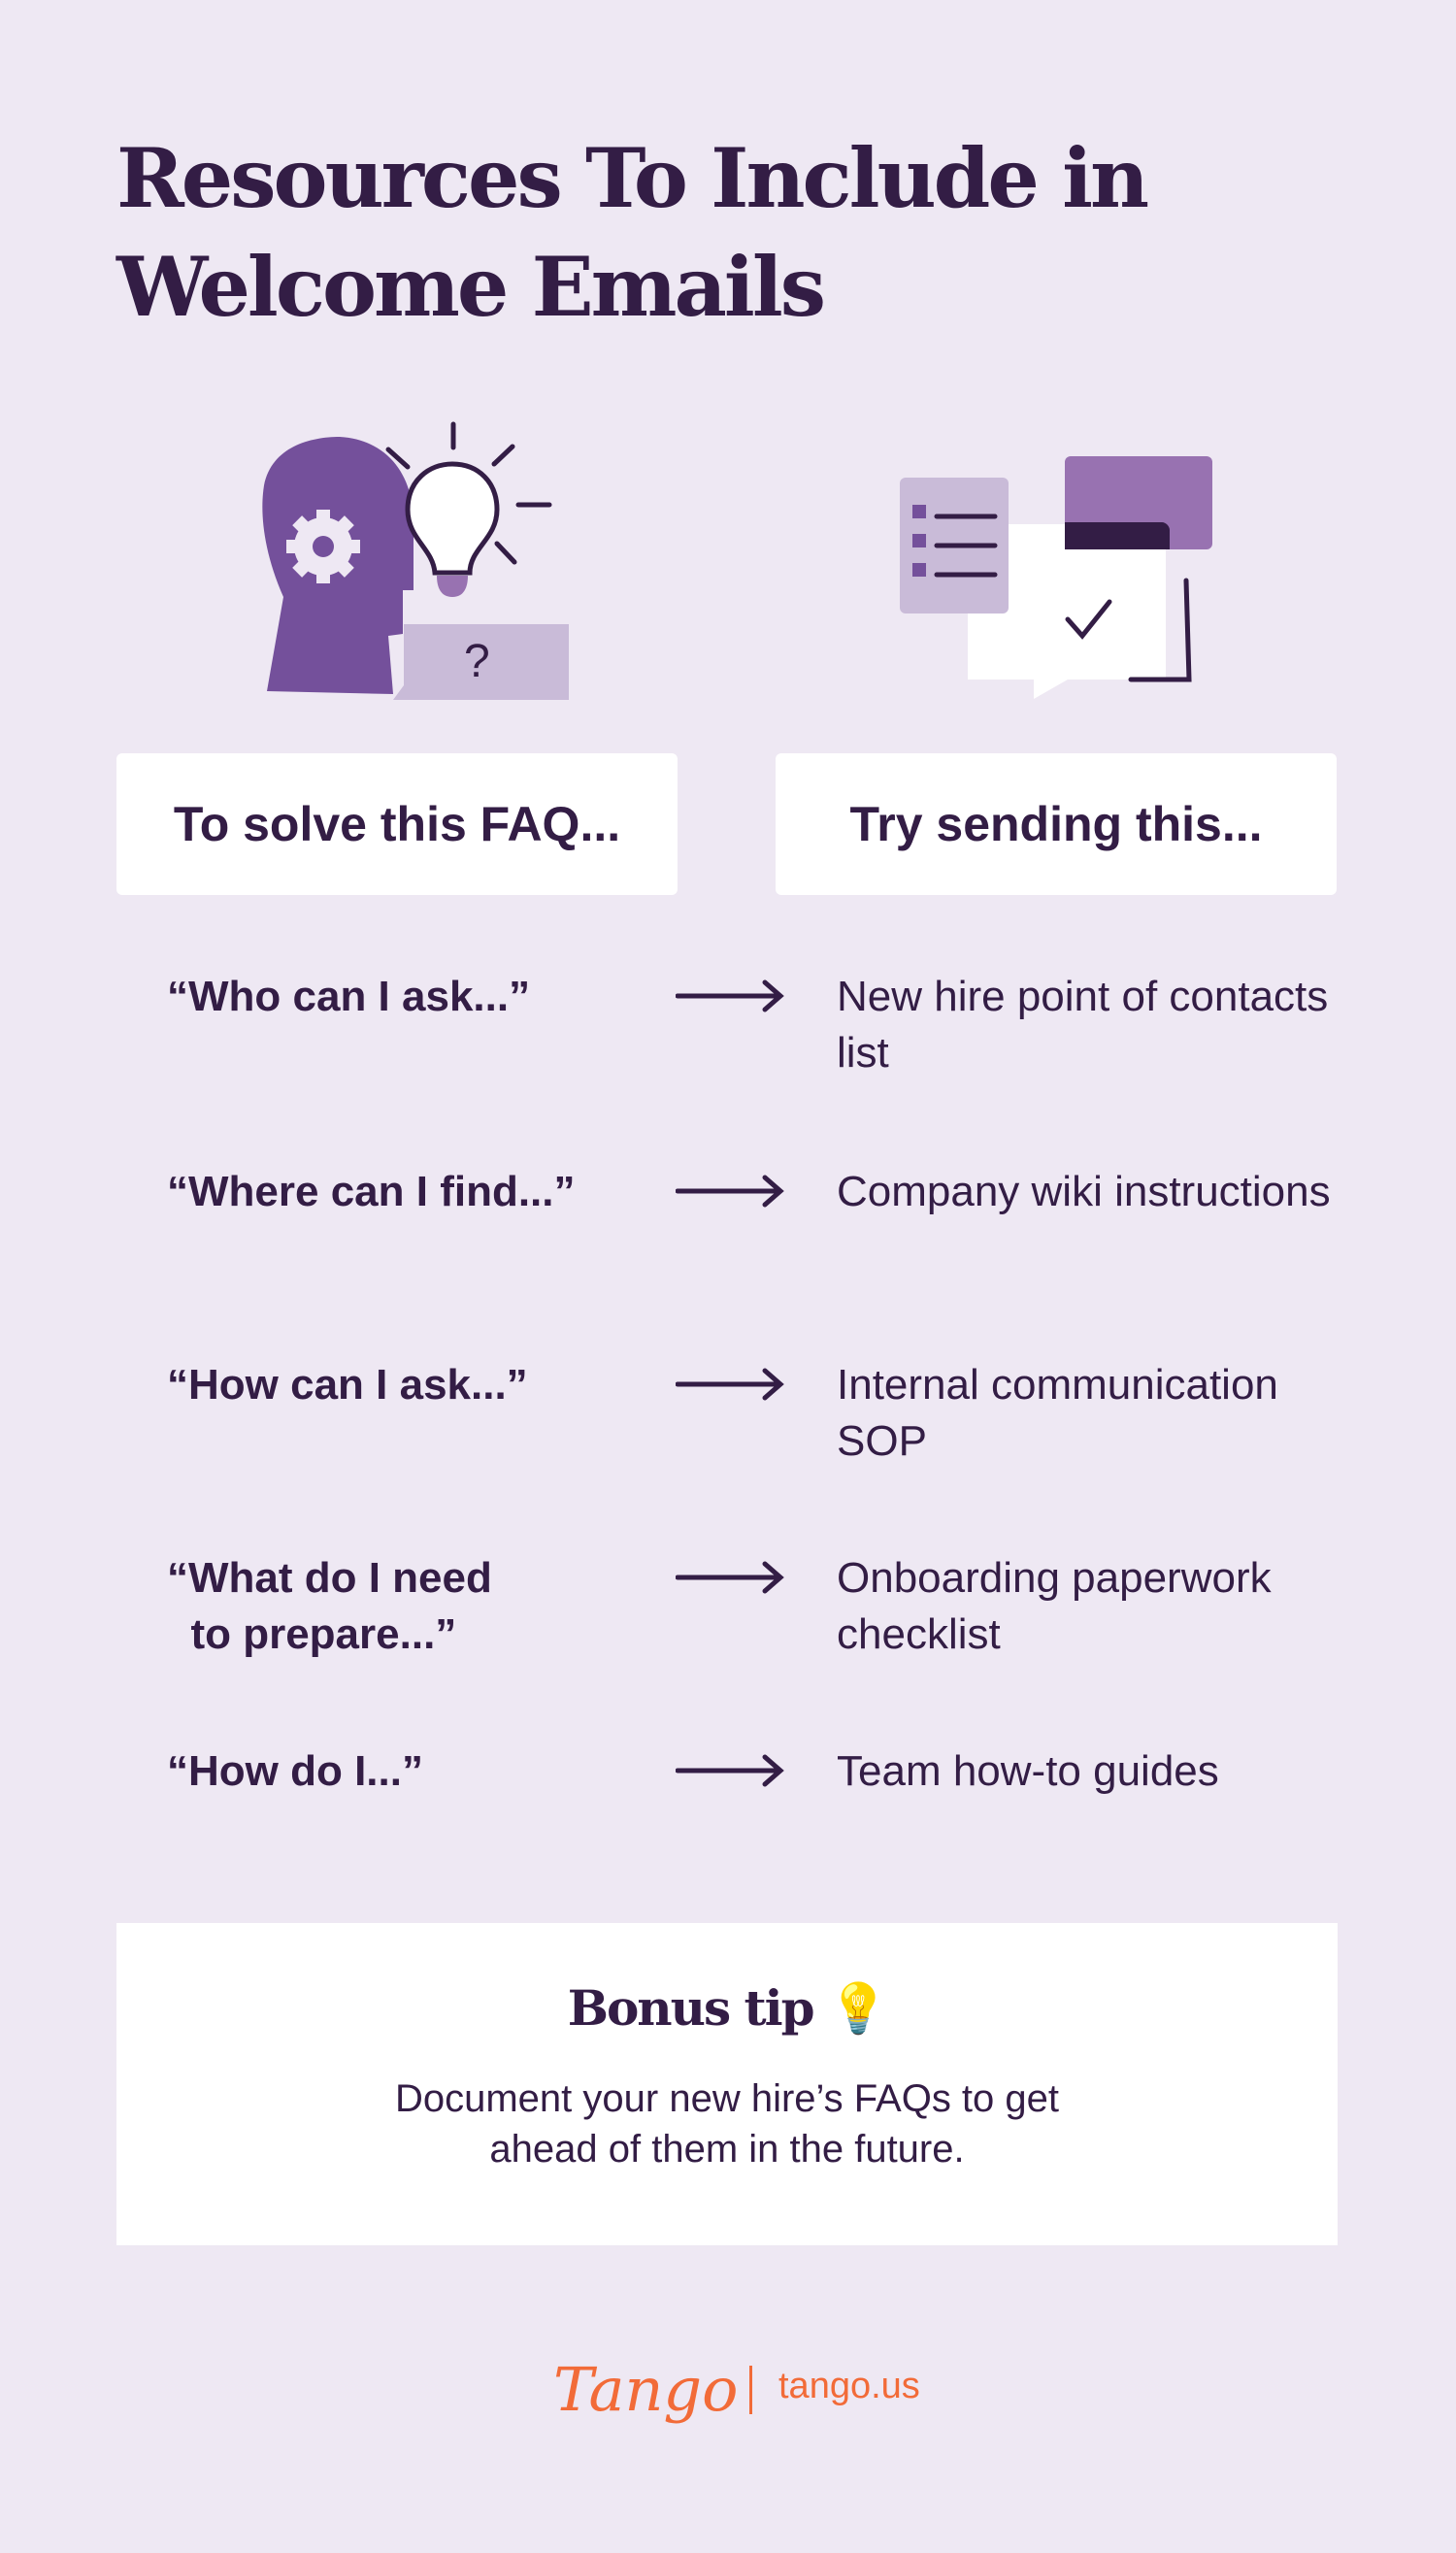  What do you see at coordinates (415, 560) in the screenshot?
I see `head-gear-lightbulb-illustration: ?` at bounding box center [415, 560].